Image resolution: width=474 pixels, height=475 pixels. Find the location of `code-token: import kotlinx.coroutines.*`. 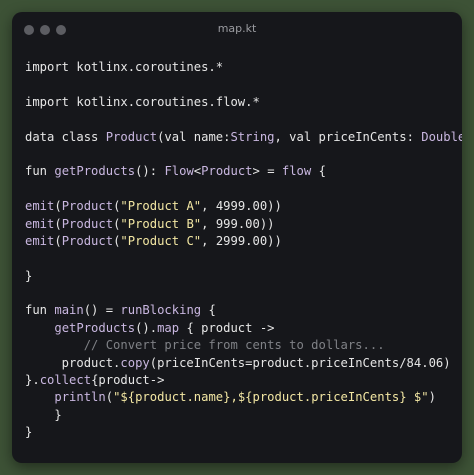

code-token: import kotlinx.coroutines.* is located at coordinates (124, 67).